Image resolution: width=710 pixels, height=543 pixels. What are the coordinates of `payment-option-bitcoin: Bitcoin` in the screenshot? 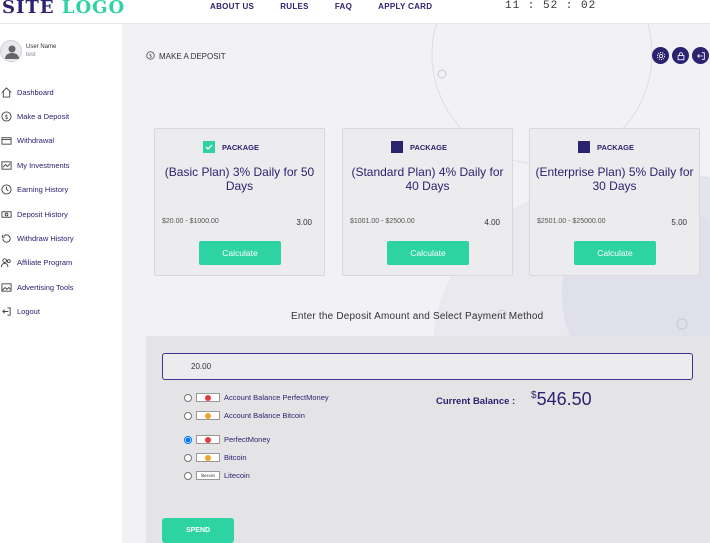 It's located at (215, 457).